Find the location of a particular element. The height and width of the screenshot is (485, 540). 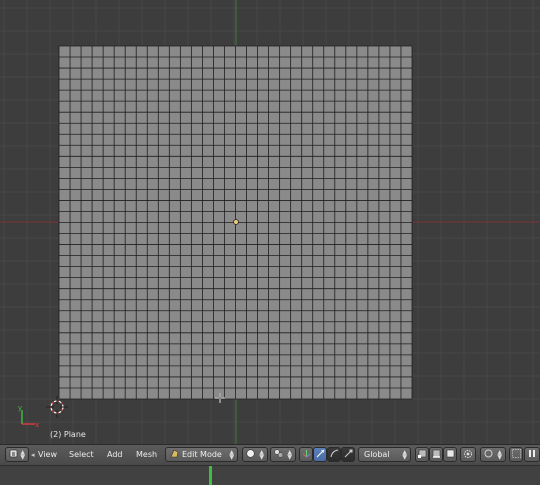

pivot-icon is located at coordinates (279, 454).